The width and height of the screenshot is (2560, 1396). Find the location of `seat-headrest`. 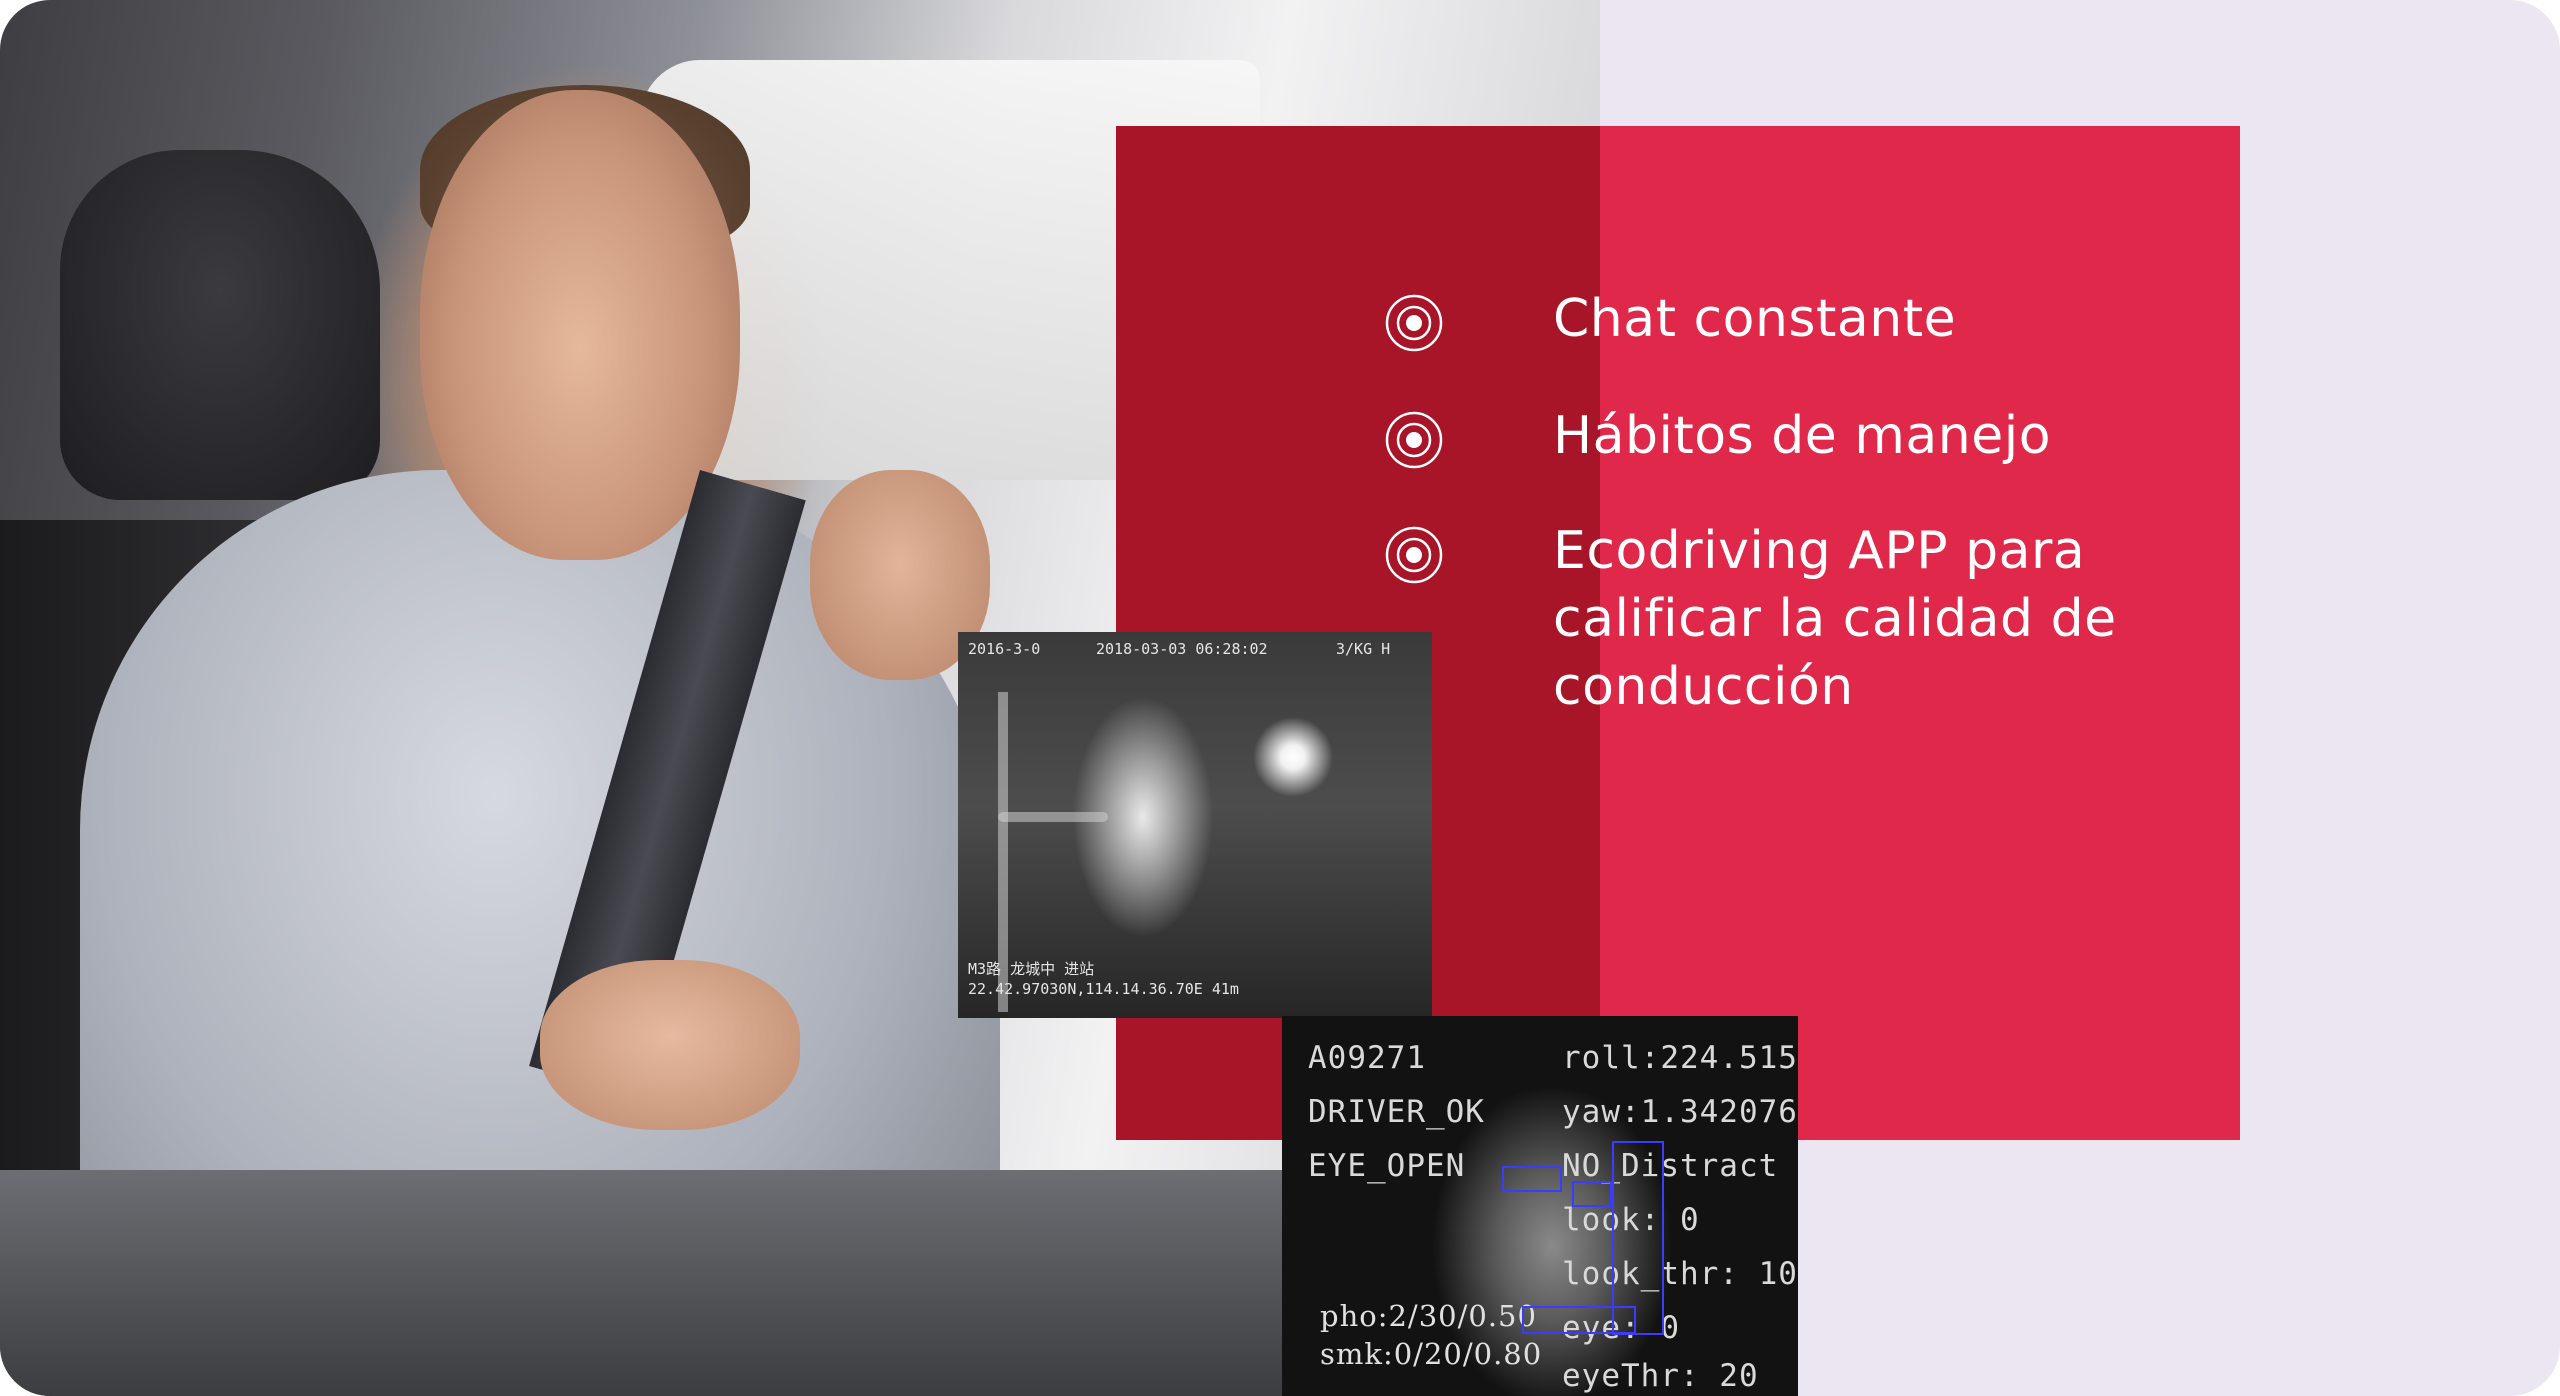

seat-headrest is located at coordinates (220, 325).